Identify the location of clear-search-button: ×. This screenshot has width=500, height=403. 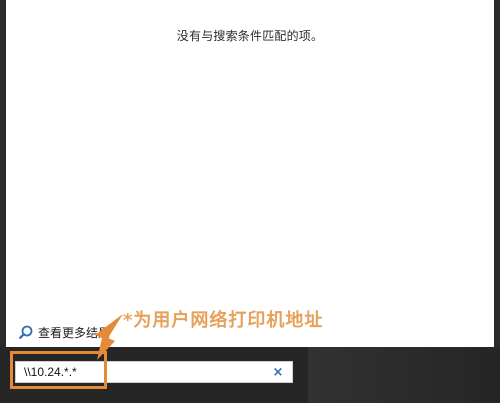
(278, 372).